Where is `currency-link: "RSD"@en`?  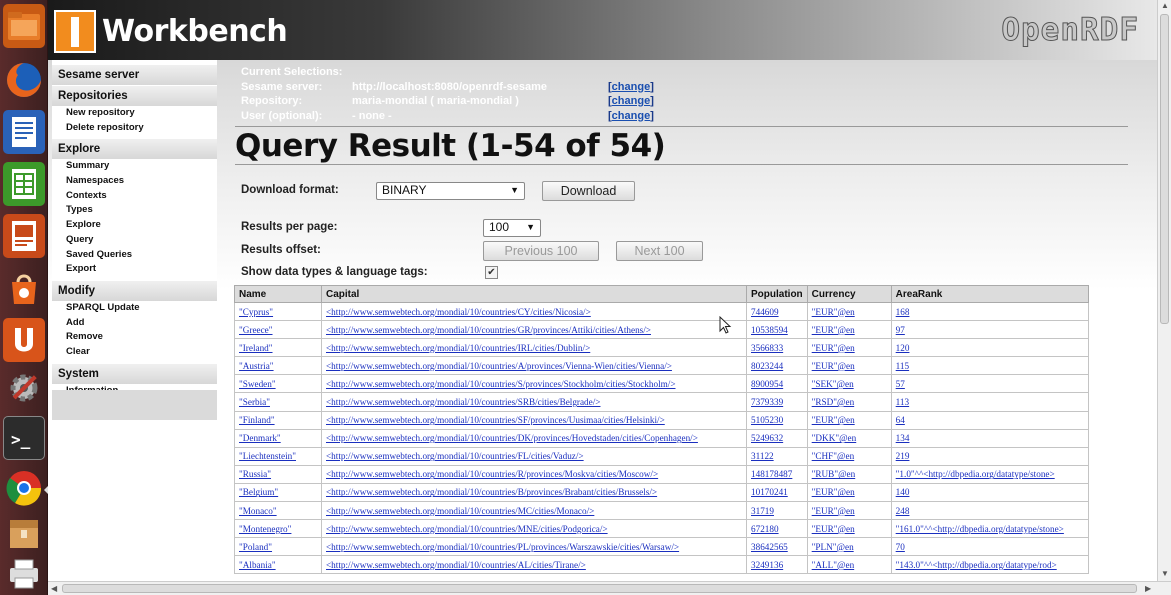
currency-link: "RSD"@en is located at coordinates (833, 402).